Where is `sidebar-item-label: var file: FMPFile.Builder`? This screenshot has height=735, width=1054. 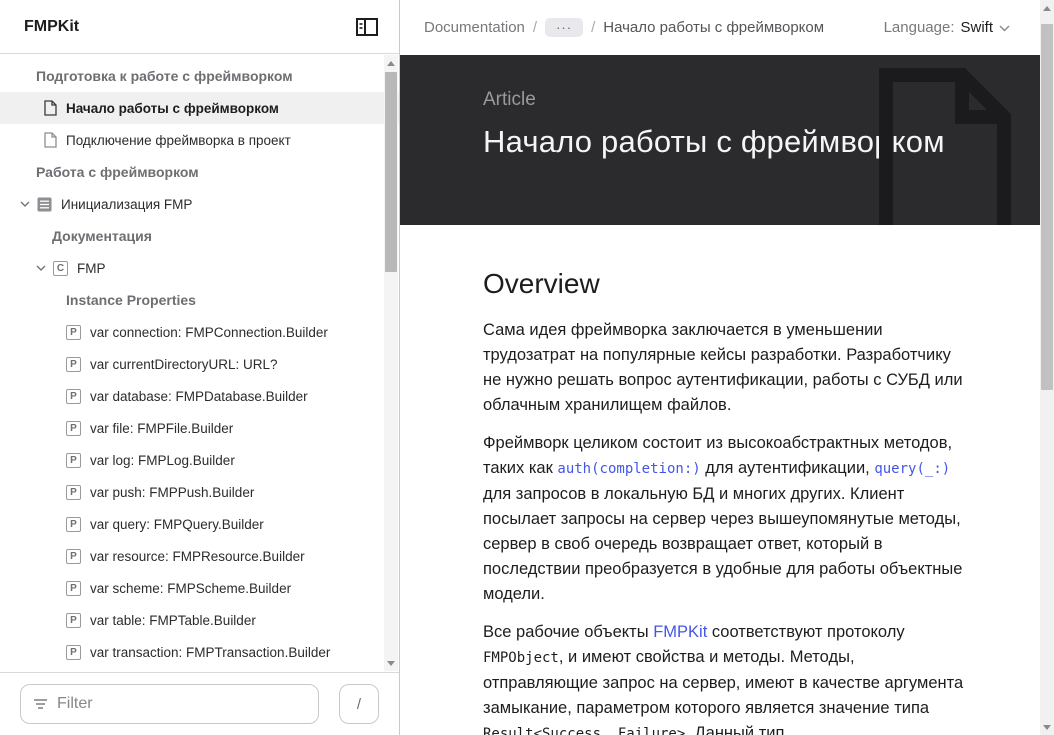 sidebar-item-label: var file: FMPFile.Builder is located at coordinates (162, 428).